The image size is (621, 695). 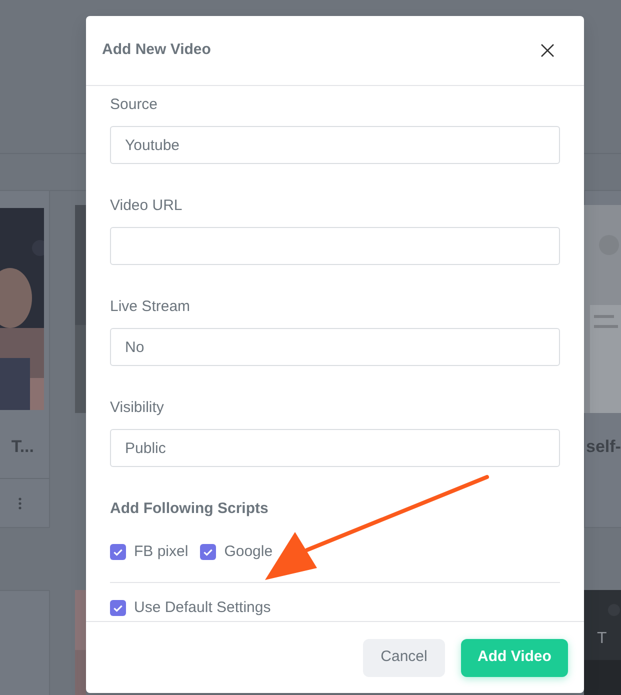 I want to click on field-label: Live Stream, so click(x=150, y=307).